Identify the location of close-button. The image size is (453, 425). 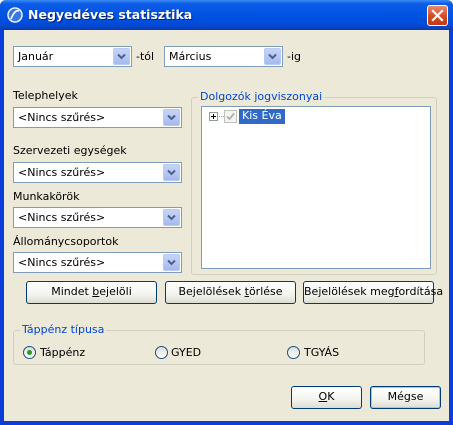
(437, 15).